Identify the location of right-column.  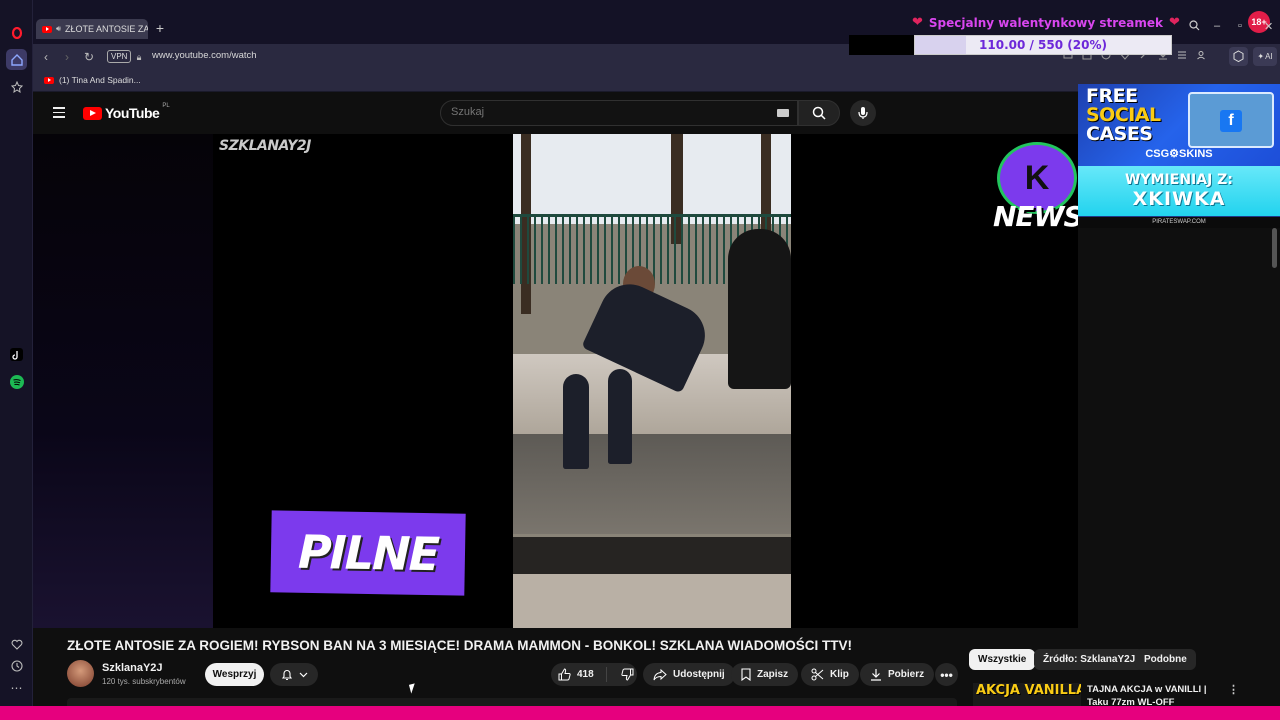
(1179, 428).